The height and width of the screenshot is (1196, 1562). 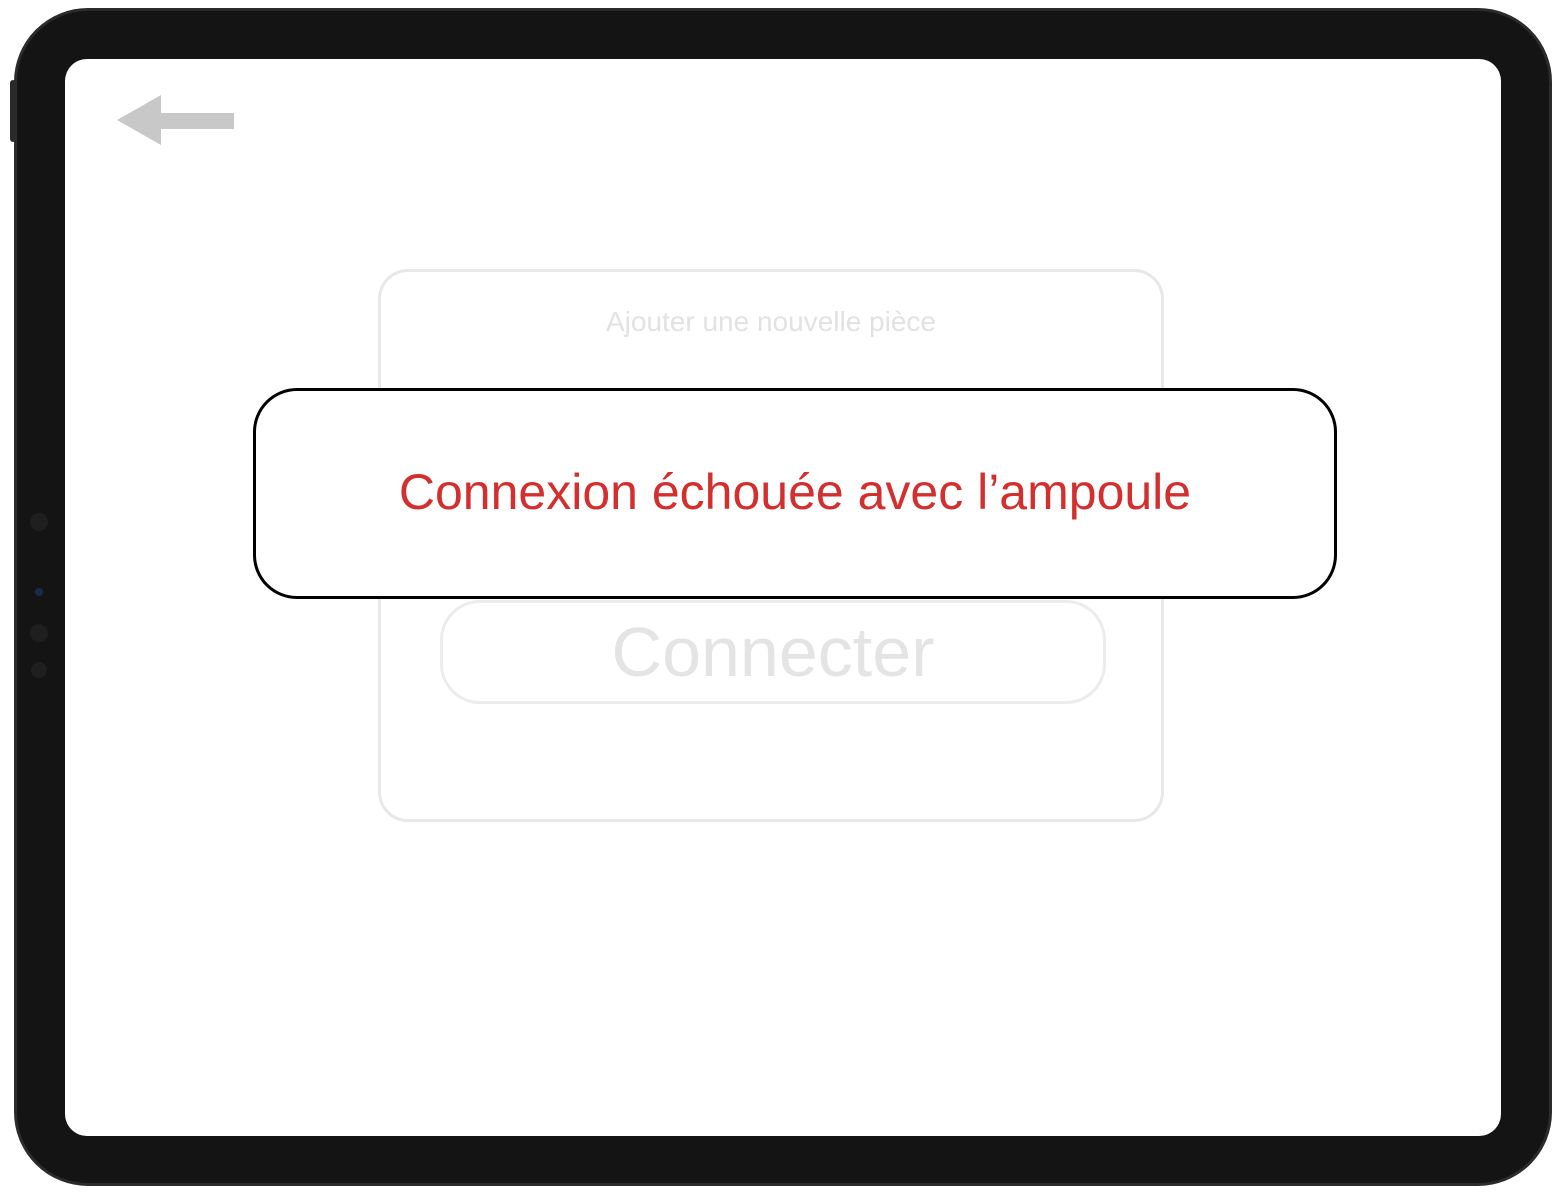 What do you see at coordinates (770, 321) in the screenshot?
I see `add-room-title: Ajouter une nouvelle pièce` at bounding box center [770, 321].